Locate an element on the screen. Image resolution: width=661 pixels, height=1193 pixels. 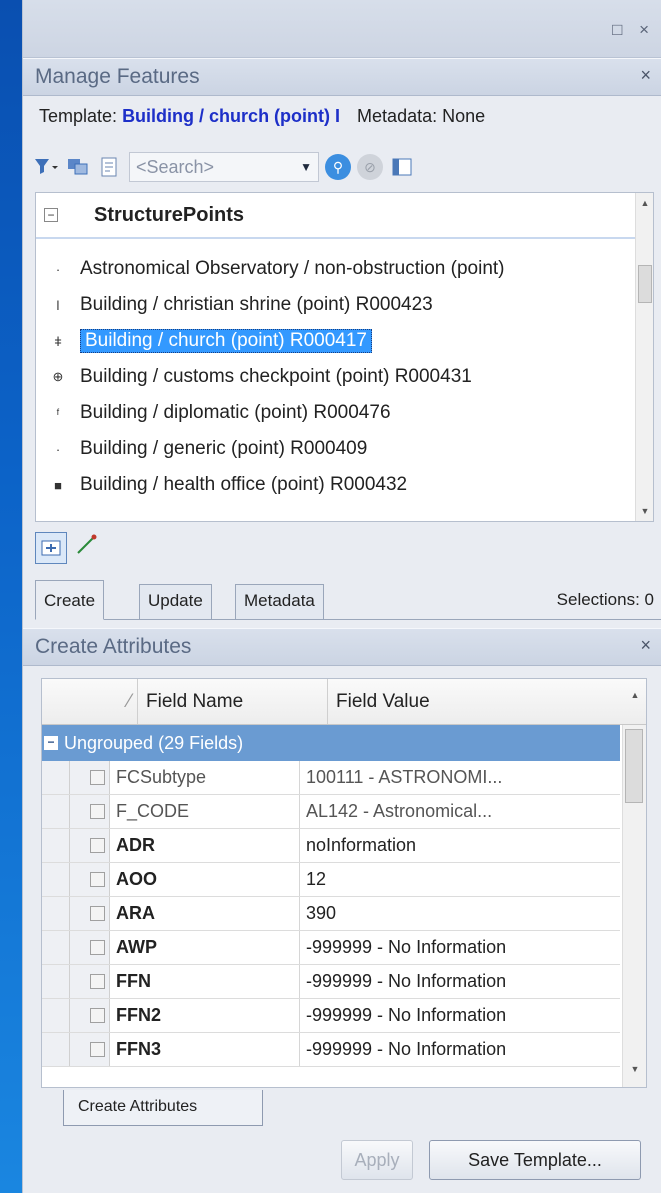
scroll-up-arrow: ▲ is located at coordinates (644, 203).